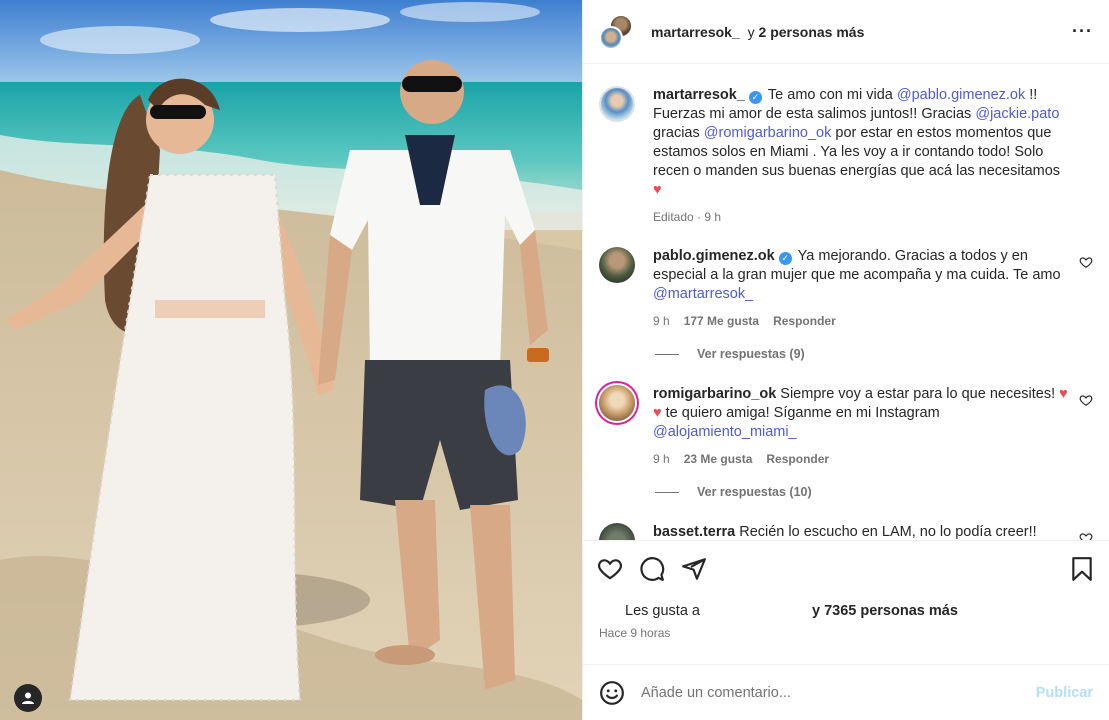  Describe the element at coordinates (695, 32) in the screenshot. I see `header-username: martarresok_` at that location.